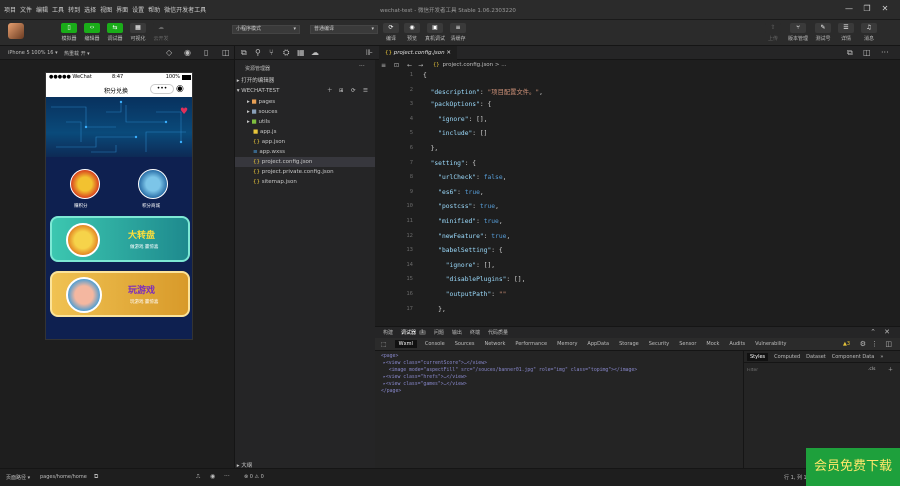 This screenshot has width=900, height=486. I want to click on tab-vulnerability: Vulnerability, so click(770, 344).